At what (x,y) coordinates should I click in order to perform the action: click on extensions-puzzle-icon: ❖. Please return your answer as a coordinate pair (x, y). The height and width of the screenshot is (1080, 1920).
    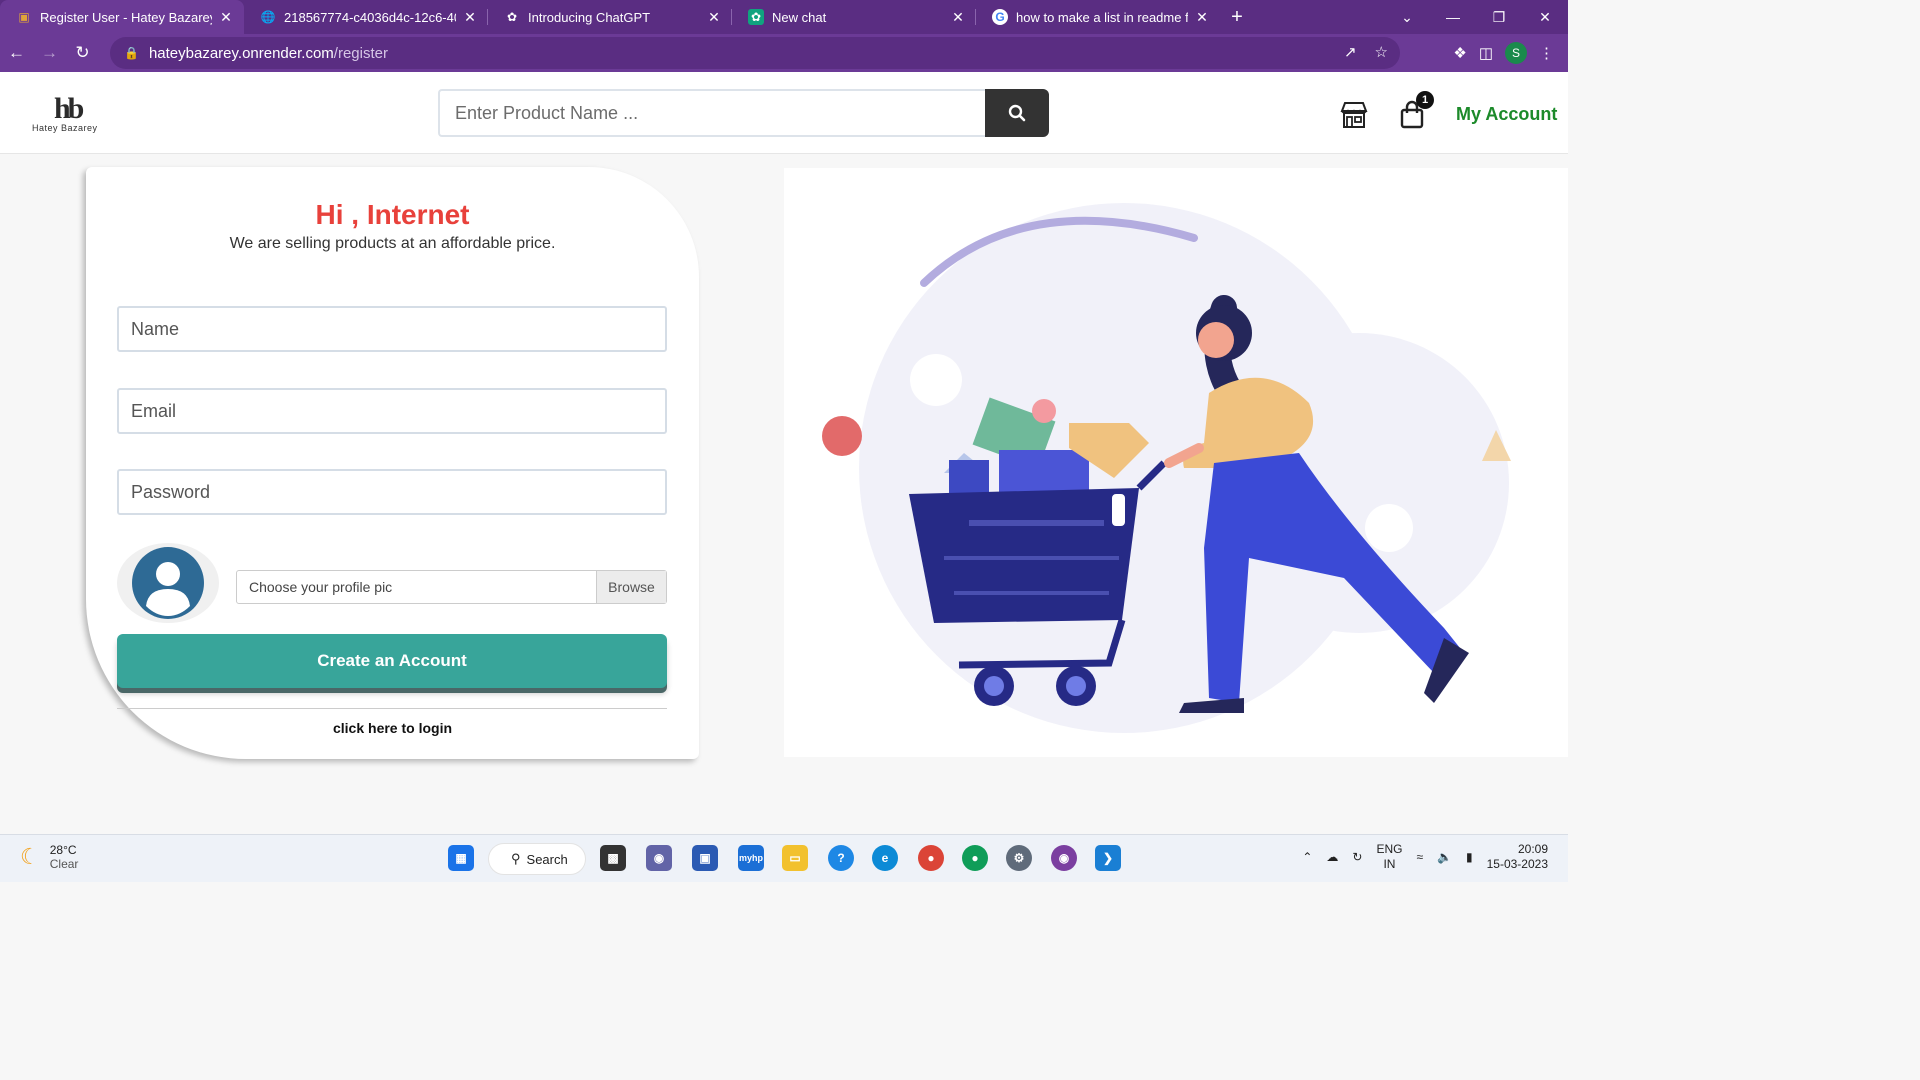
    Looking at the image, I should click on (1459, 53).